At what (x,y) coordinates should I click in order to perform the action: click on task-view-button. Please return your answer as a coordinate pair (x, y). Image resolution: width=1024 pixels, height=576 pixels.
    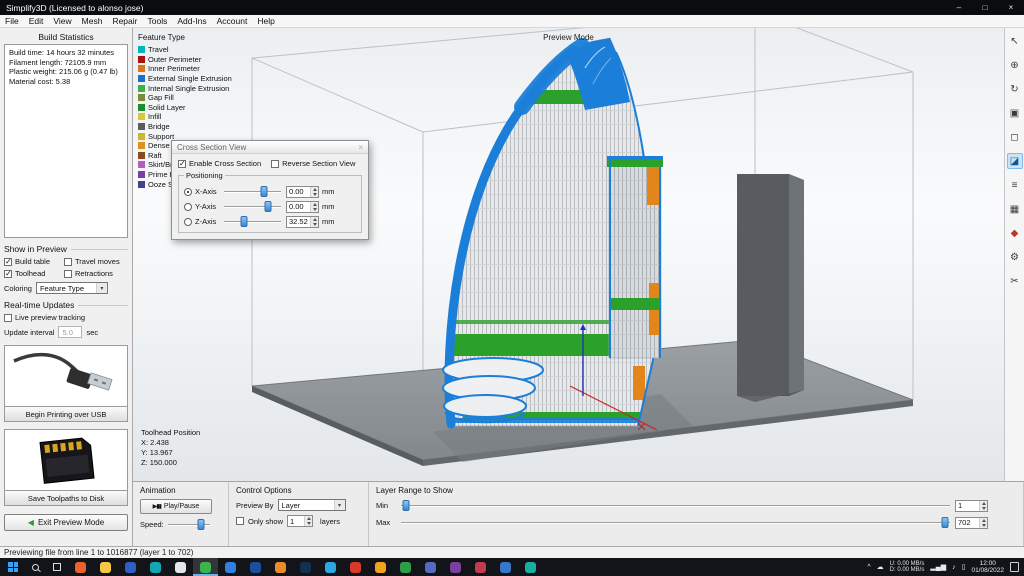
    Looking at the image, I should click on (57, 567).